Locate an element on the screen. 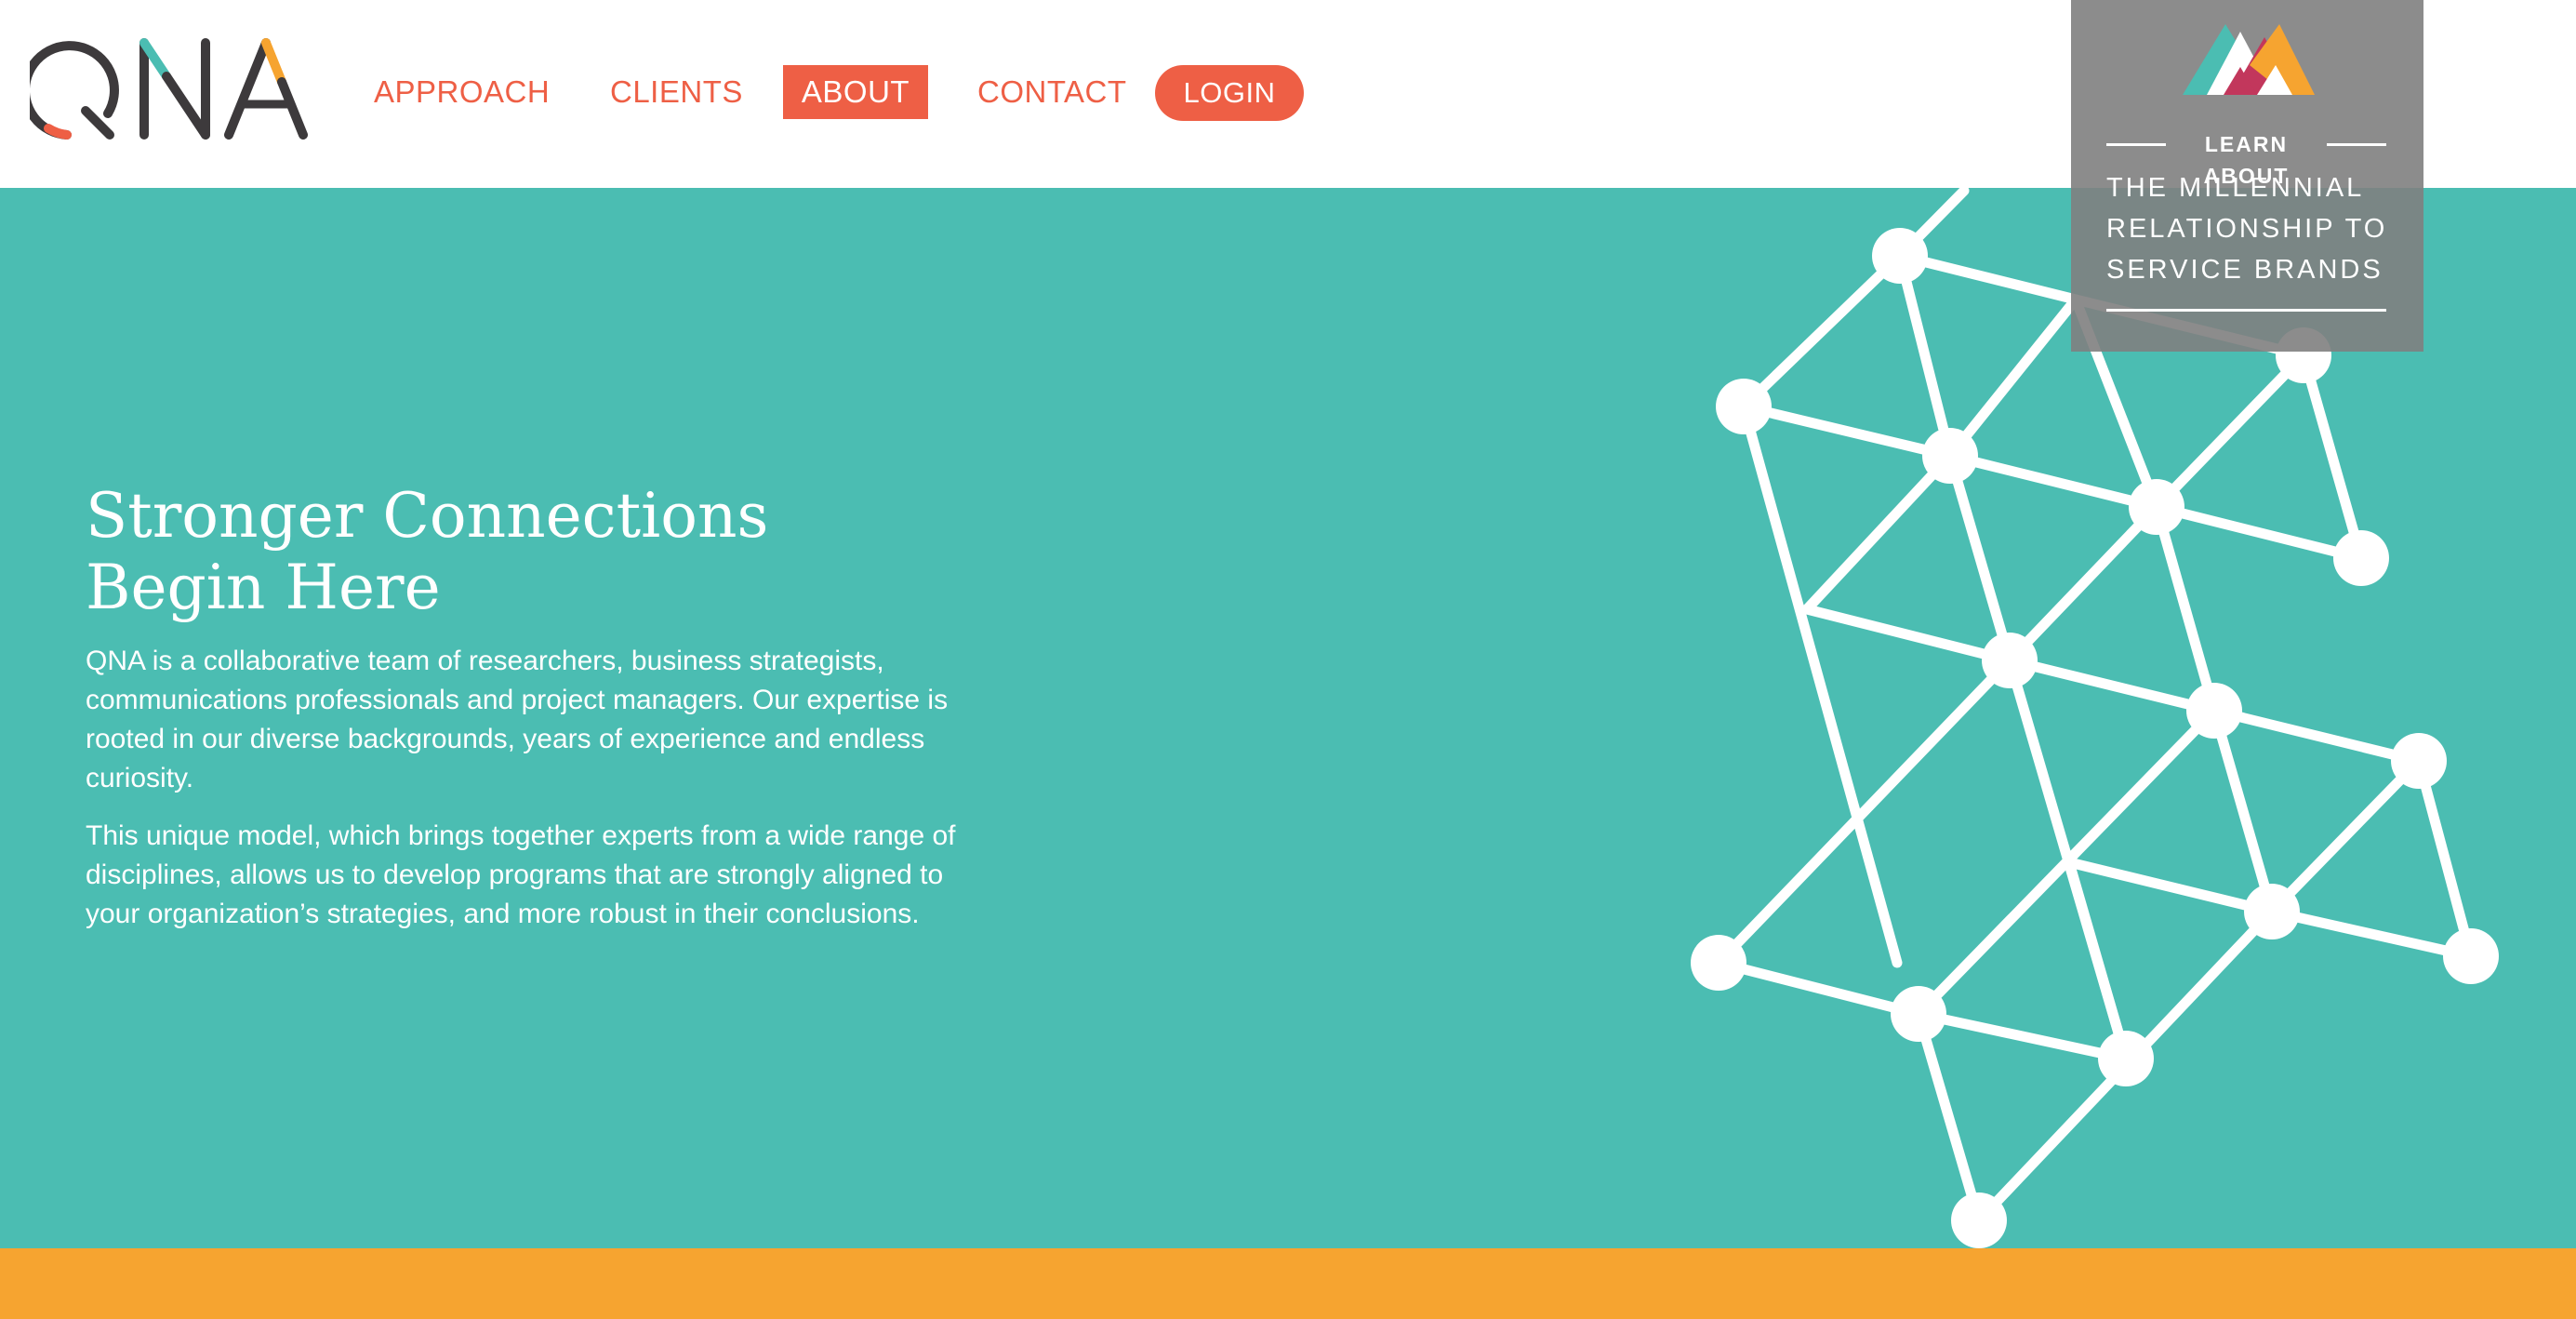 Image resolution: width=2576 pixels, height=1319 pixels. hero-headline: Stronger Connections Begin Here is located at coordinates (427, 551).